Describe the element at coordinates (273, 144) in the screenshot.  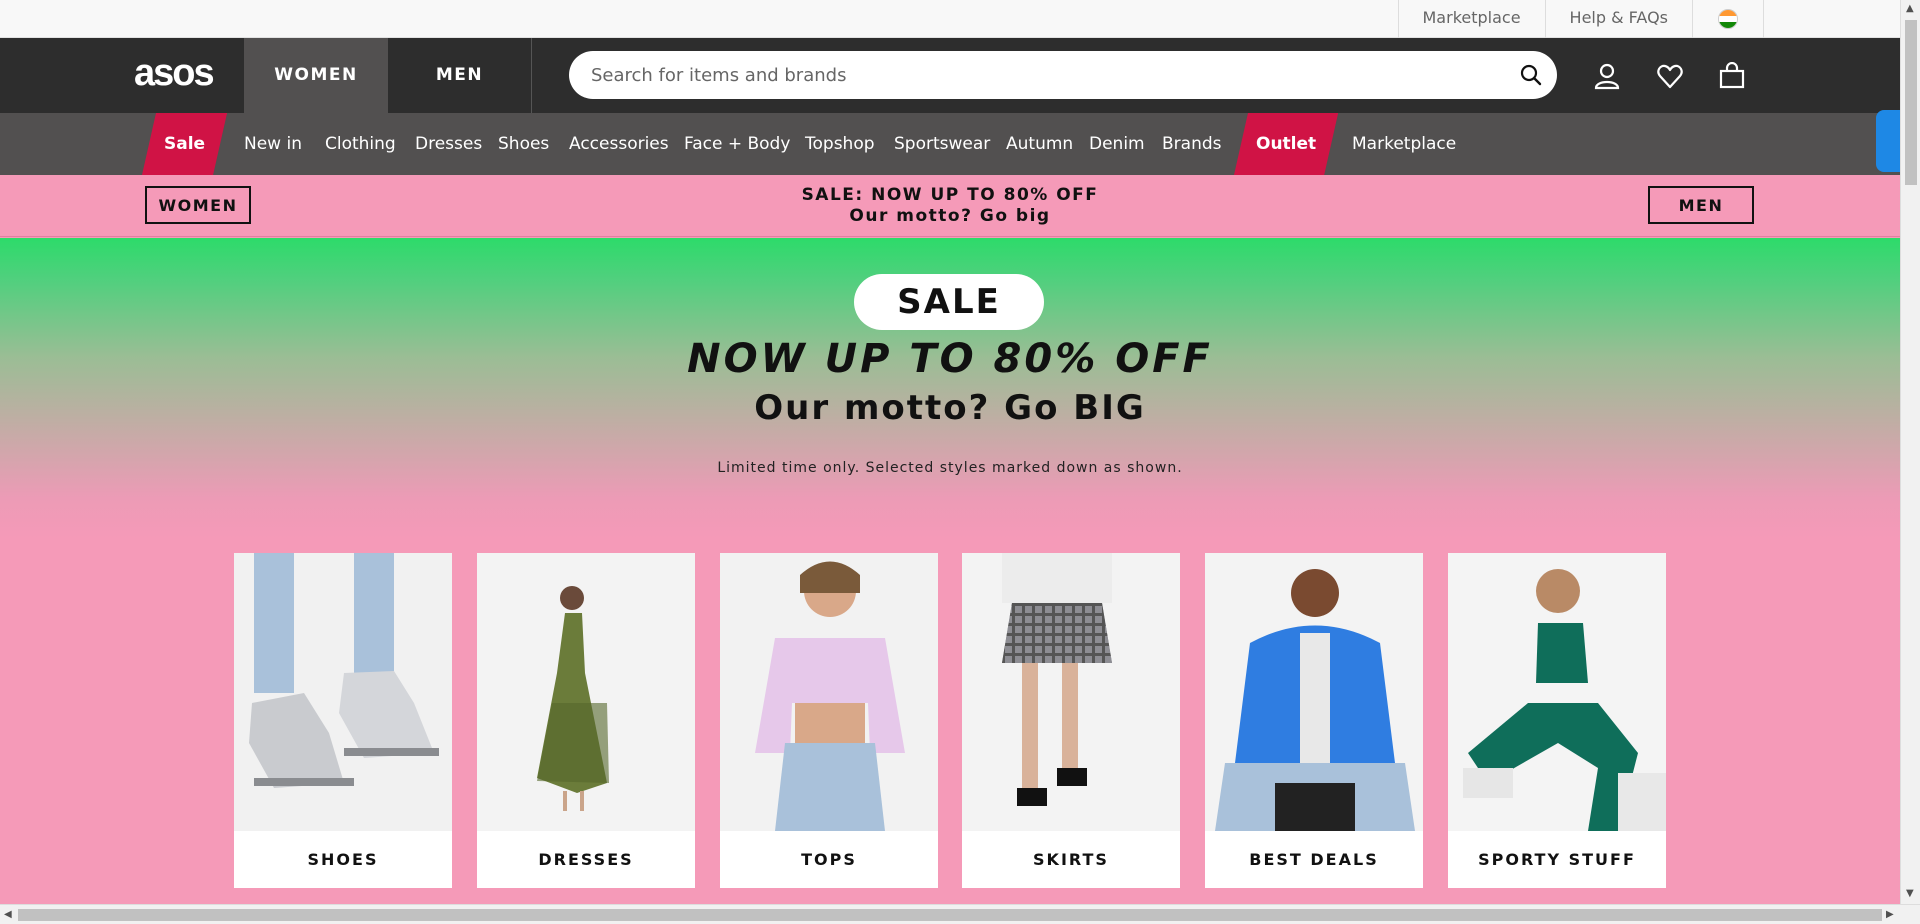
I see `nav-new-in: New in` at that location.